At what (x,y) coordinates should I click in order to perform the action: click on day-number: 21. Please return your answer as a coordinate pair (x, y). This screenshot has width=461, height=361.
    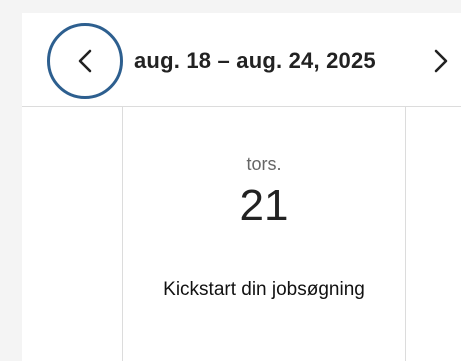
    Looking at the image, I should click on (264, 205).